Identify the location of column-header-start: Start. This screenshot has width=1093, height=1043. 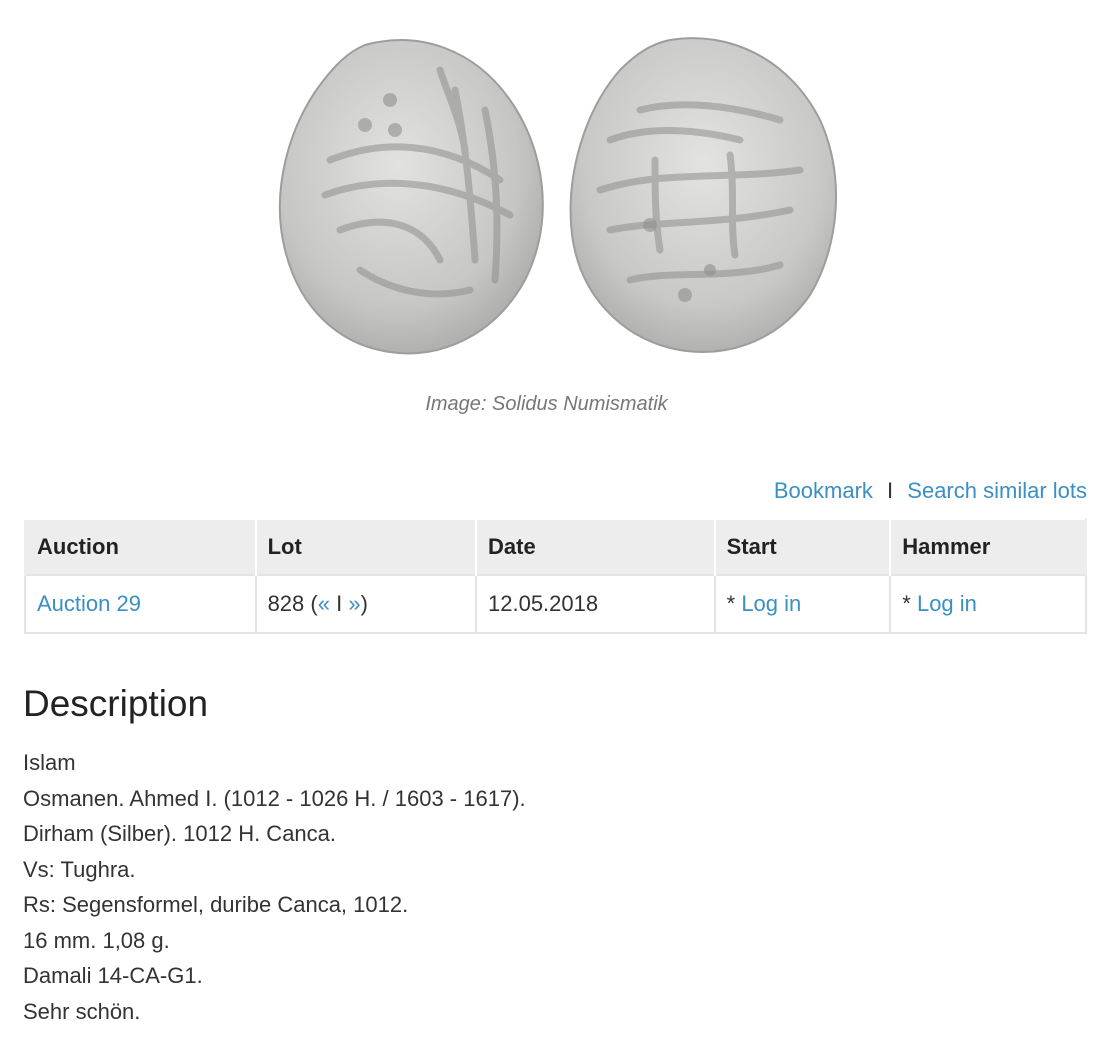
(802, 546).